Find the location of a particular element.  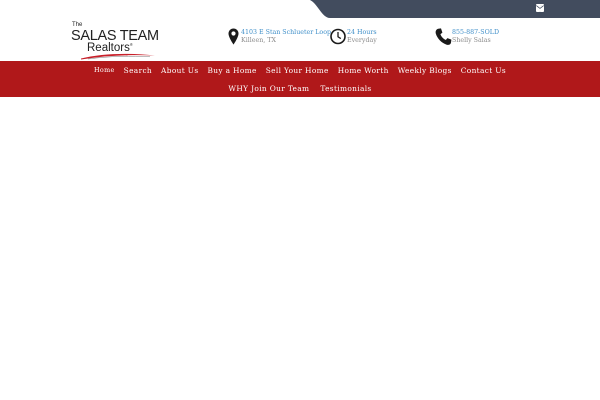

contact-phone: 855-887-SOLD Shelly Salas is located at coordinates (470, 39).